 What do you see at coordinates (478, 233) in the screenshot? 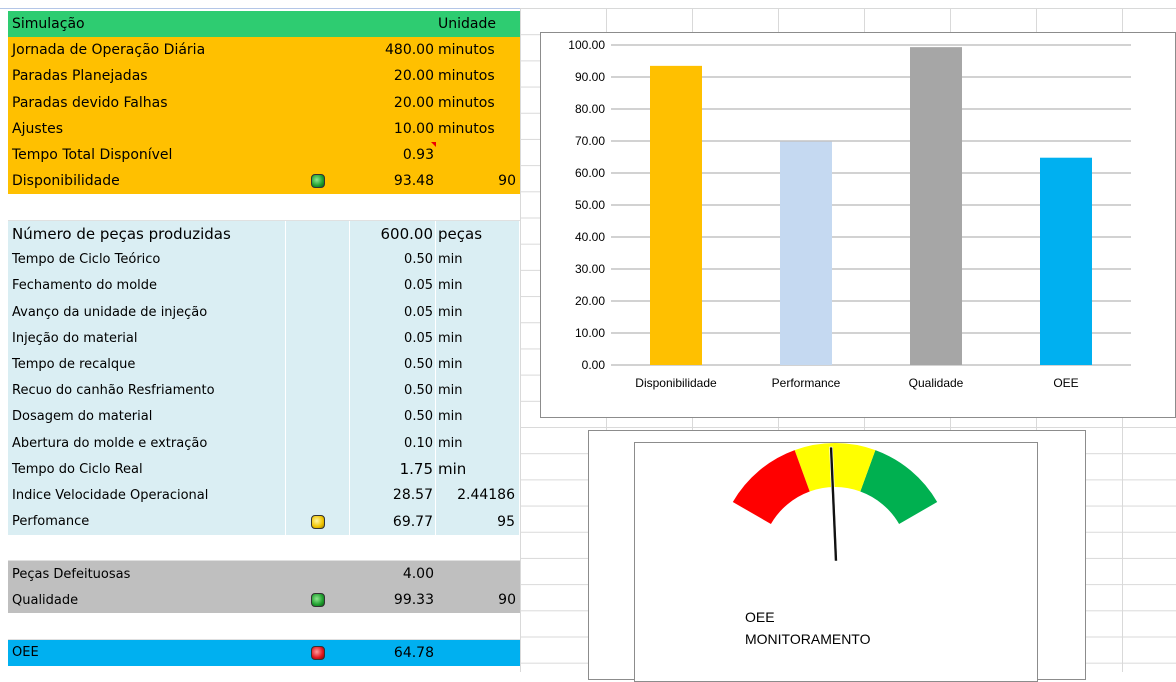
I see `row-unit: peças` at bounding box center [478, 233].